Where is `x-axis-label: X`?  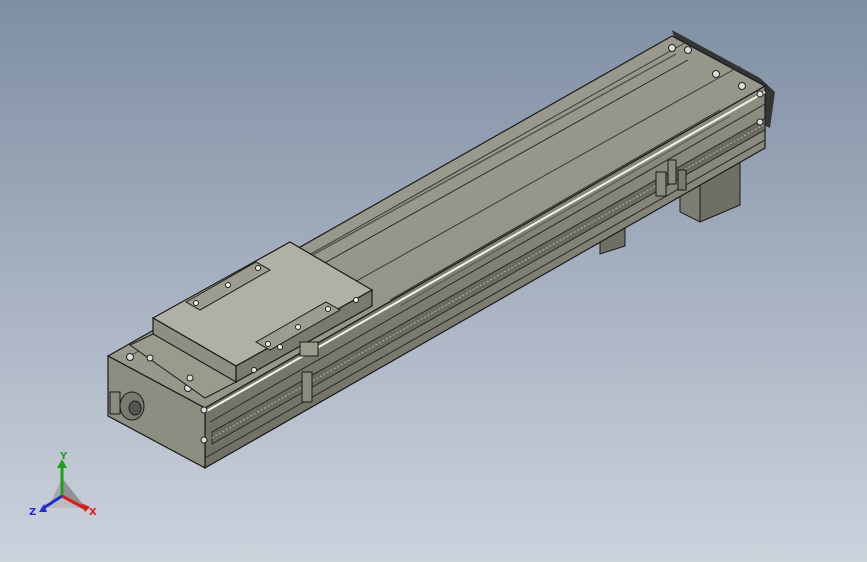 x-axis-label: X is located at coordinates (93, 512).